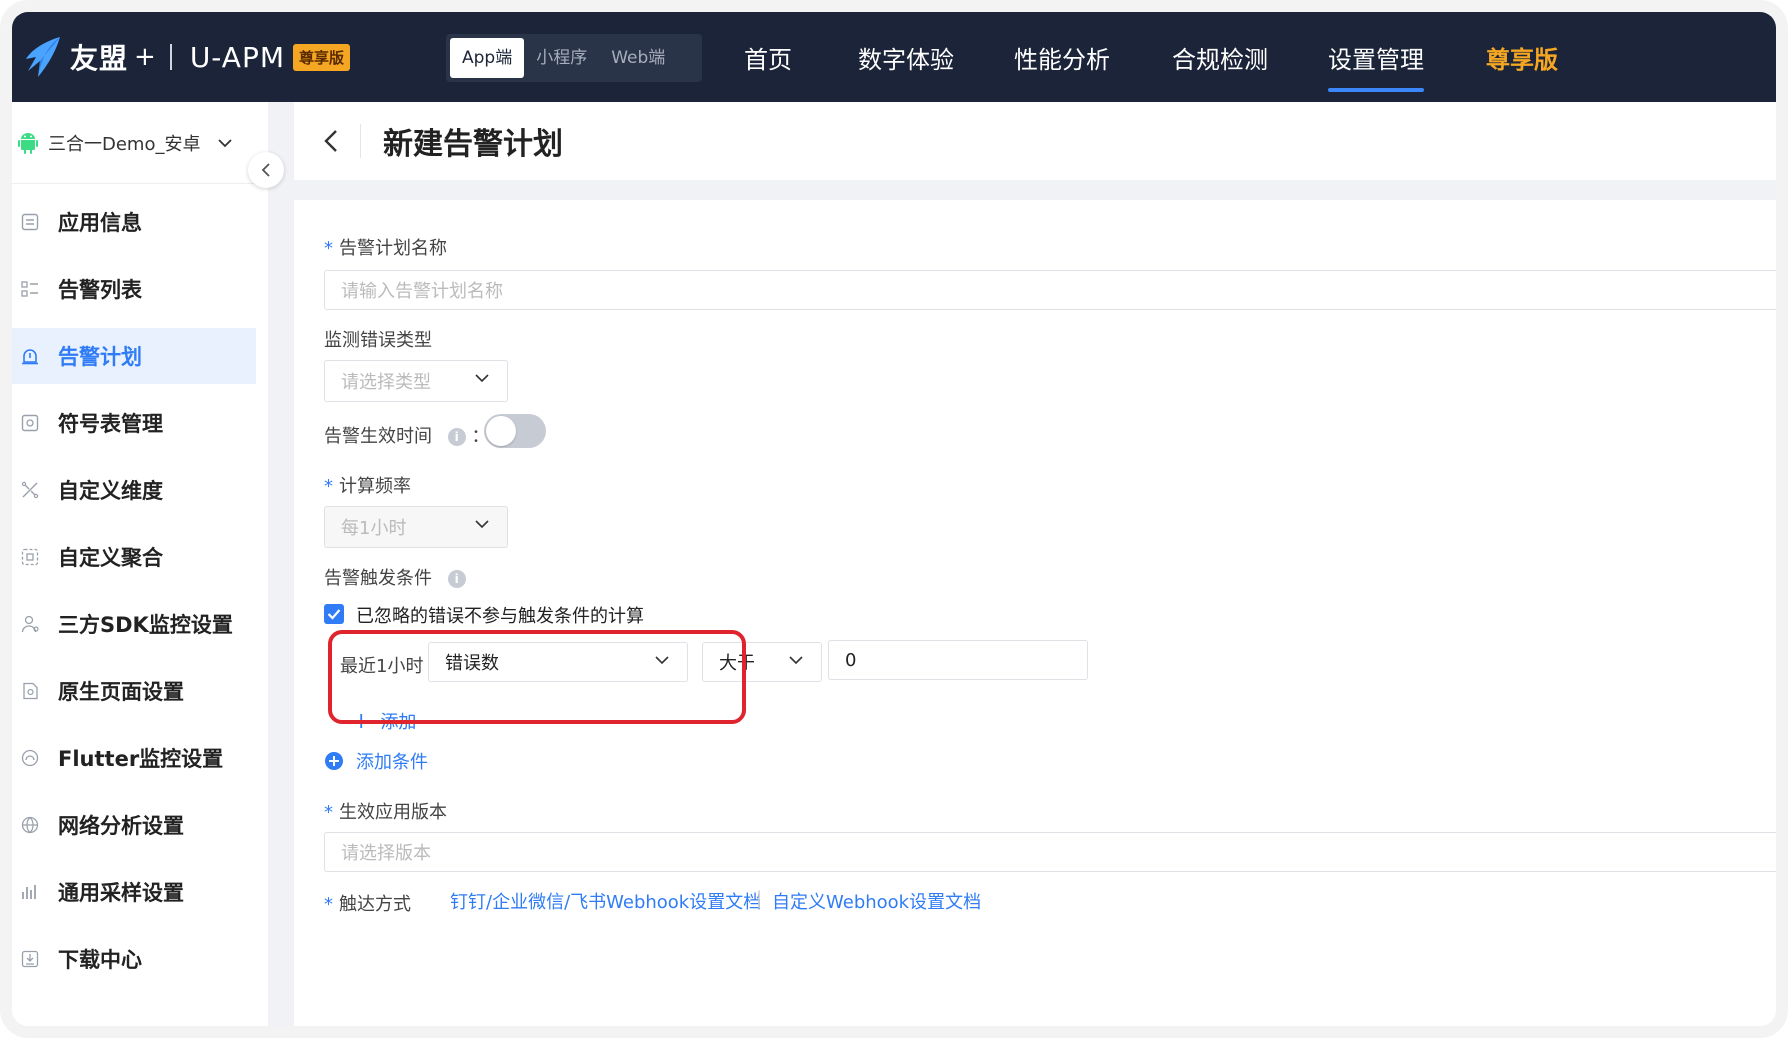 This screenshot has height=1038, width=1788. What do you see at coordinates (121, 692) in the screenshot?
I see `sidebar-item-label: 原生页面设置` at bounding box center [121, 692].